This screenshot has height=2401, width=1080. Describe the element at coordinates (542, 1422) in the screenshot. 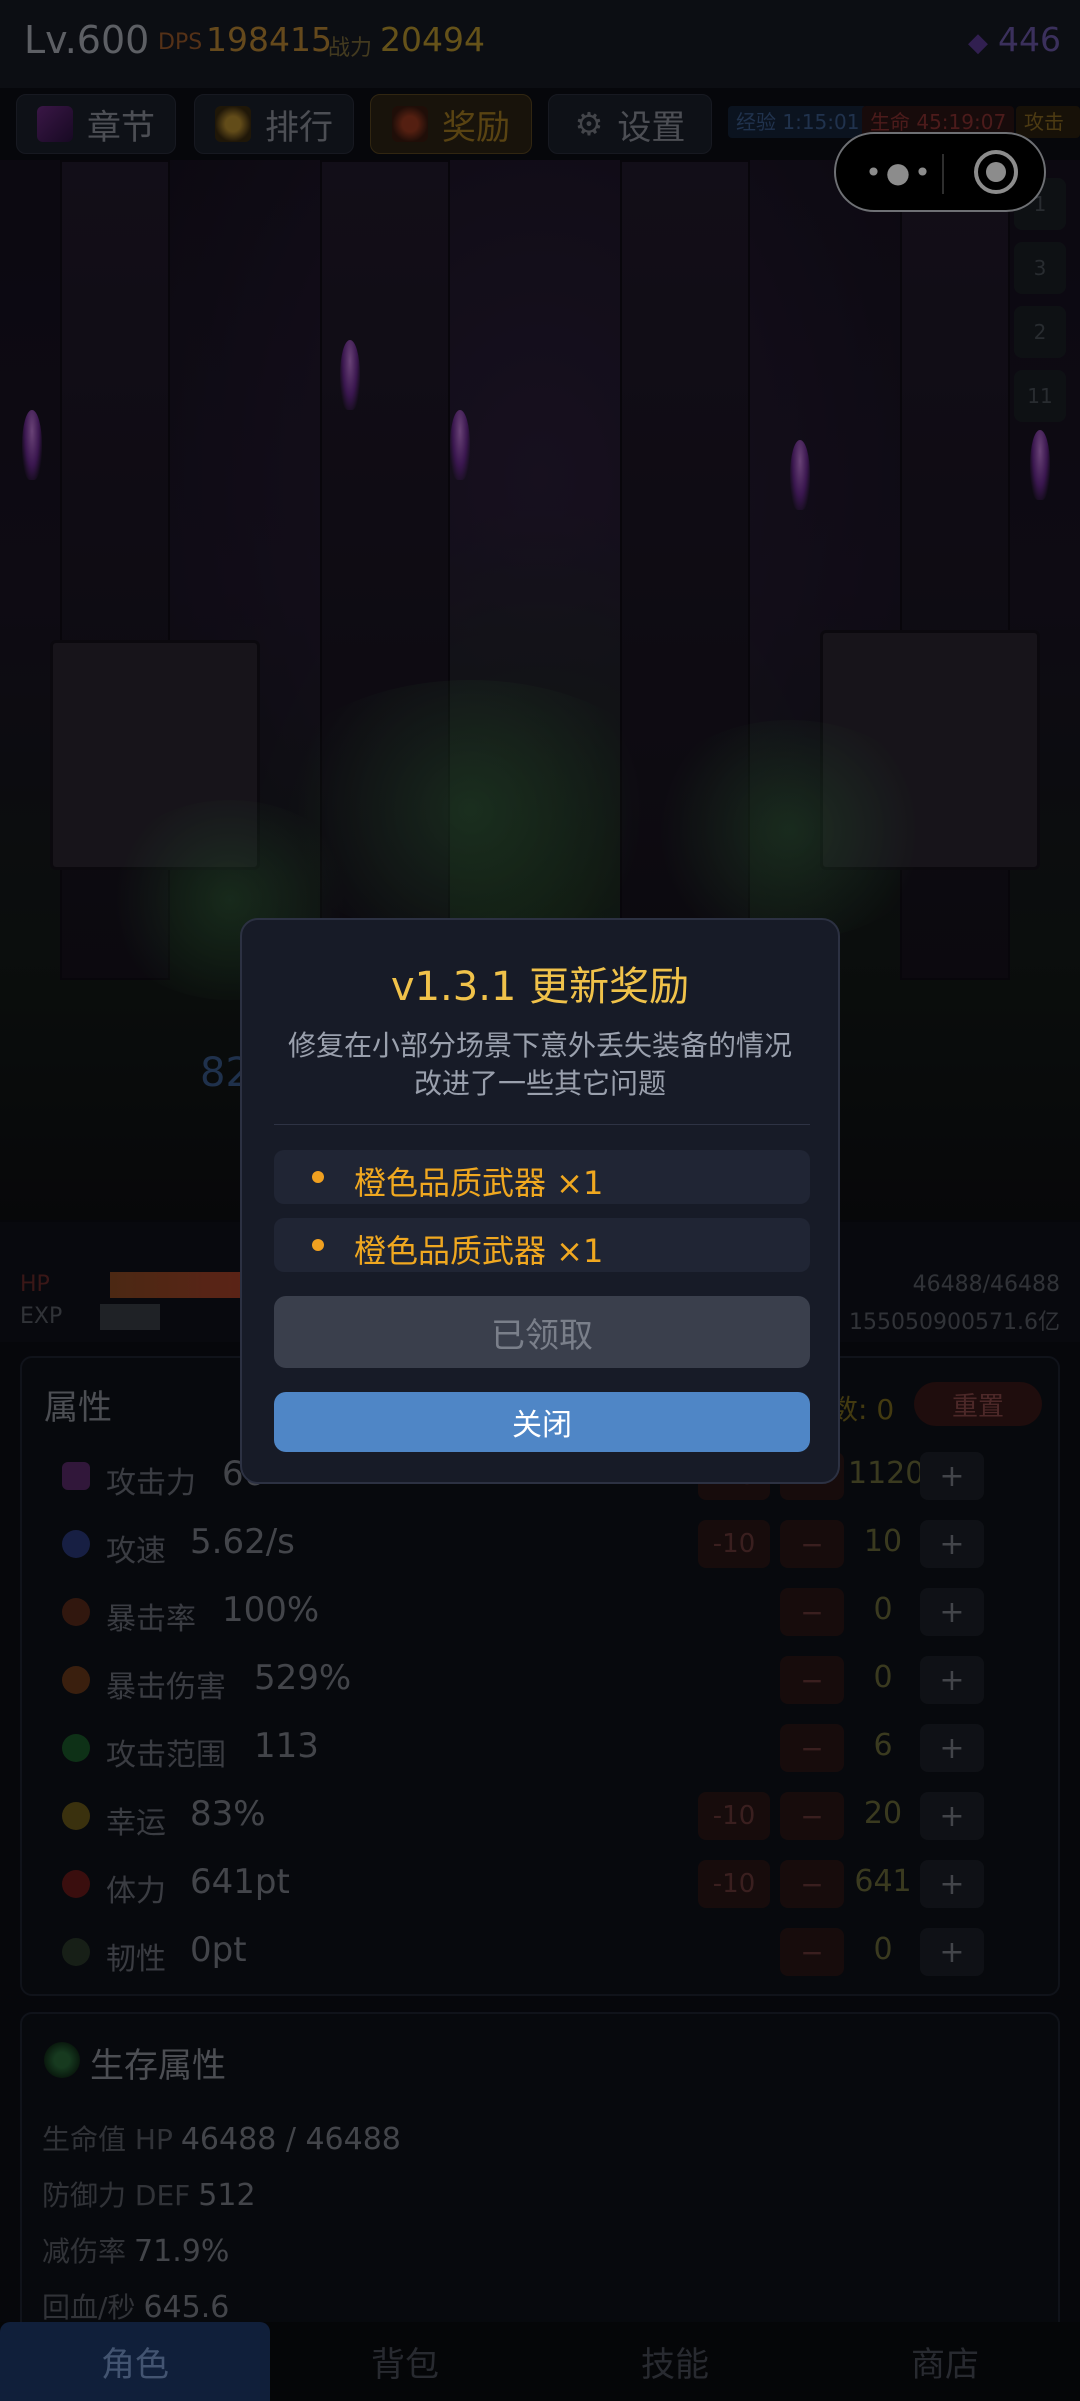

I see `close-button: 关闭` at that location.